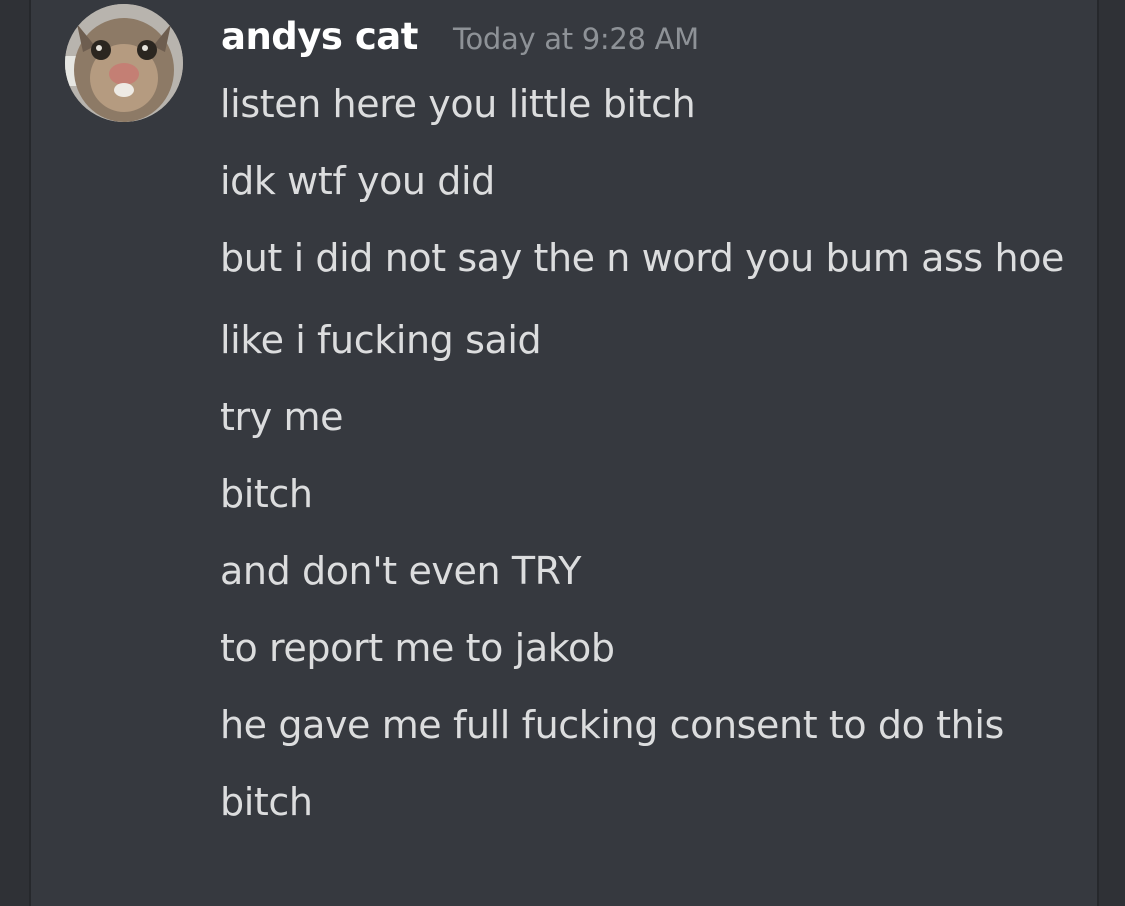 Image resolution: width=1125 pixels, height=906 pixels. I want to click on message-line: try me, so click(282, 417).